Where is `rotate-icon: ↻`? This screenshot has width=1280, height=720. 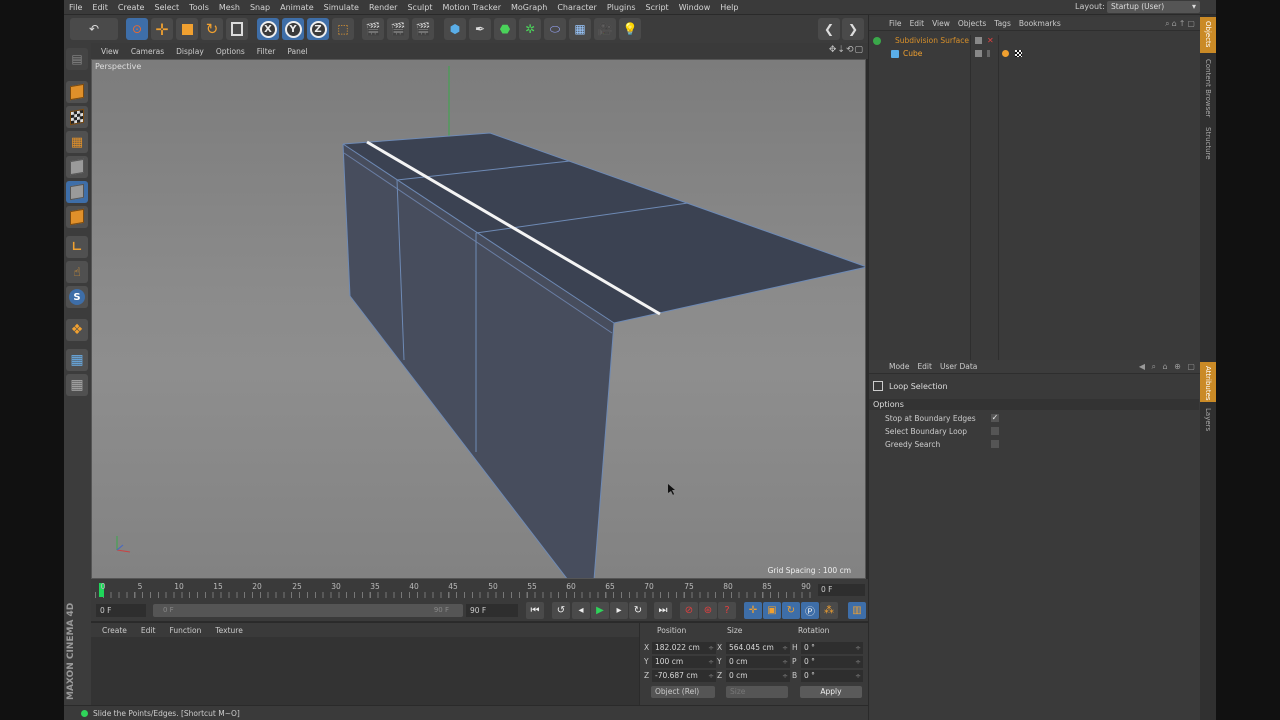
rotate-icon: ↻ is located at coordinates (212, 29).